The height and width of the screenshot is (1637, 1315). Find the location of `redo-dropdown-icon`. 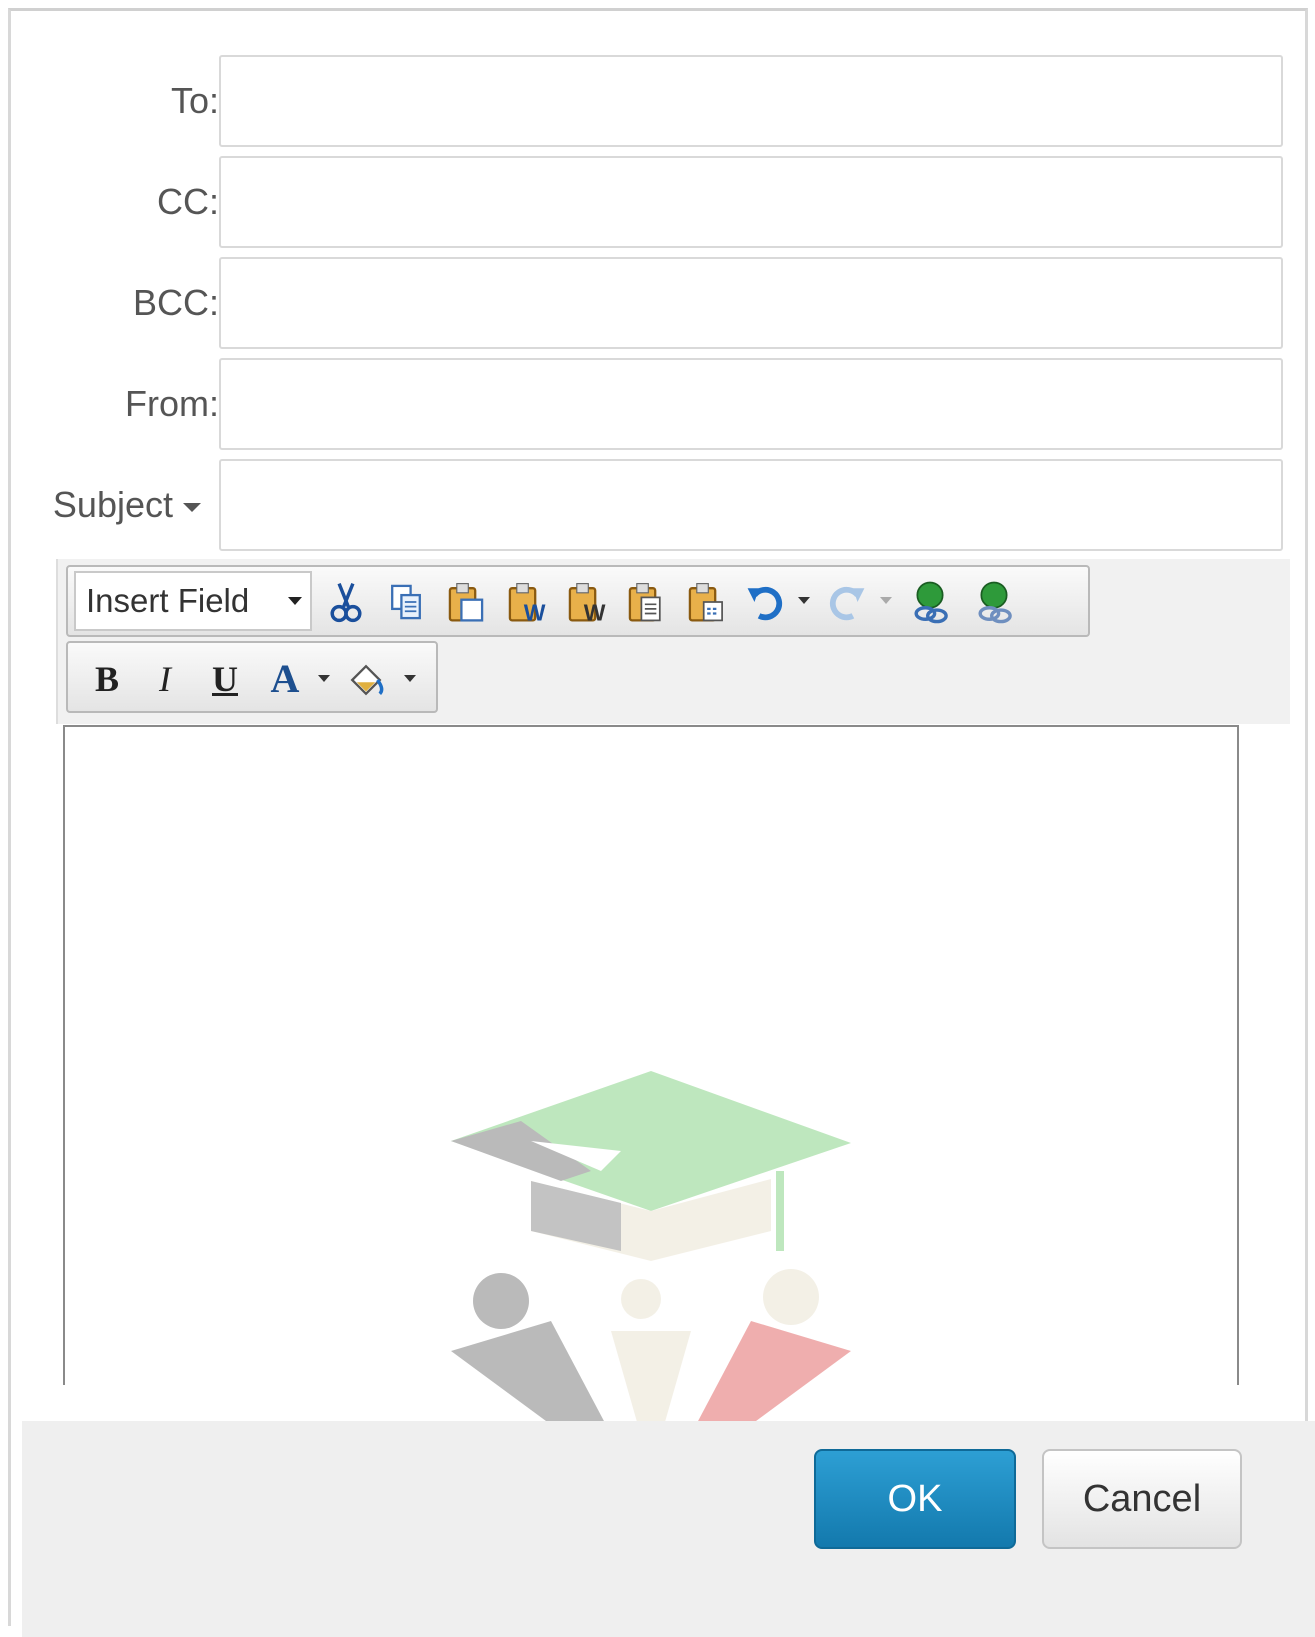

redo-dropdown-icon is located at coordinates (886, 600).